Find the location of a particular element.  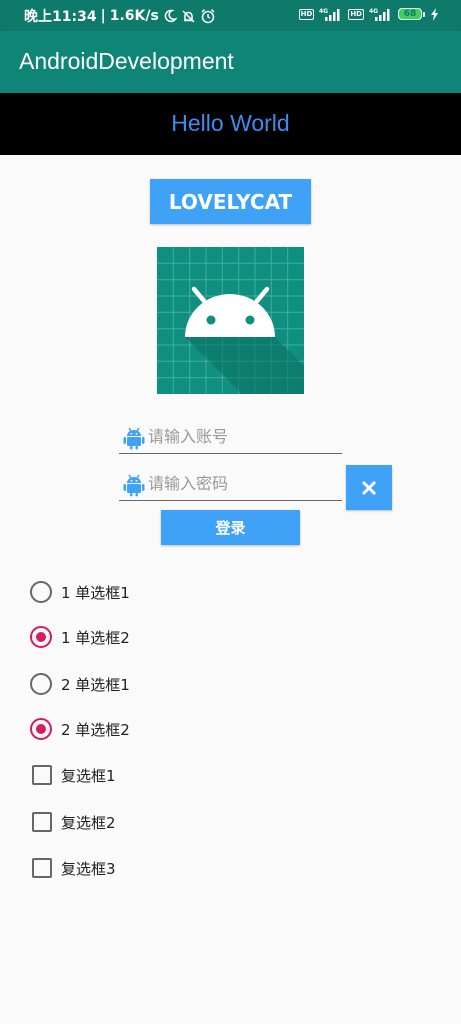

radio-label: 2 单选框1 is located at coordinates (95, 684).